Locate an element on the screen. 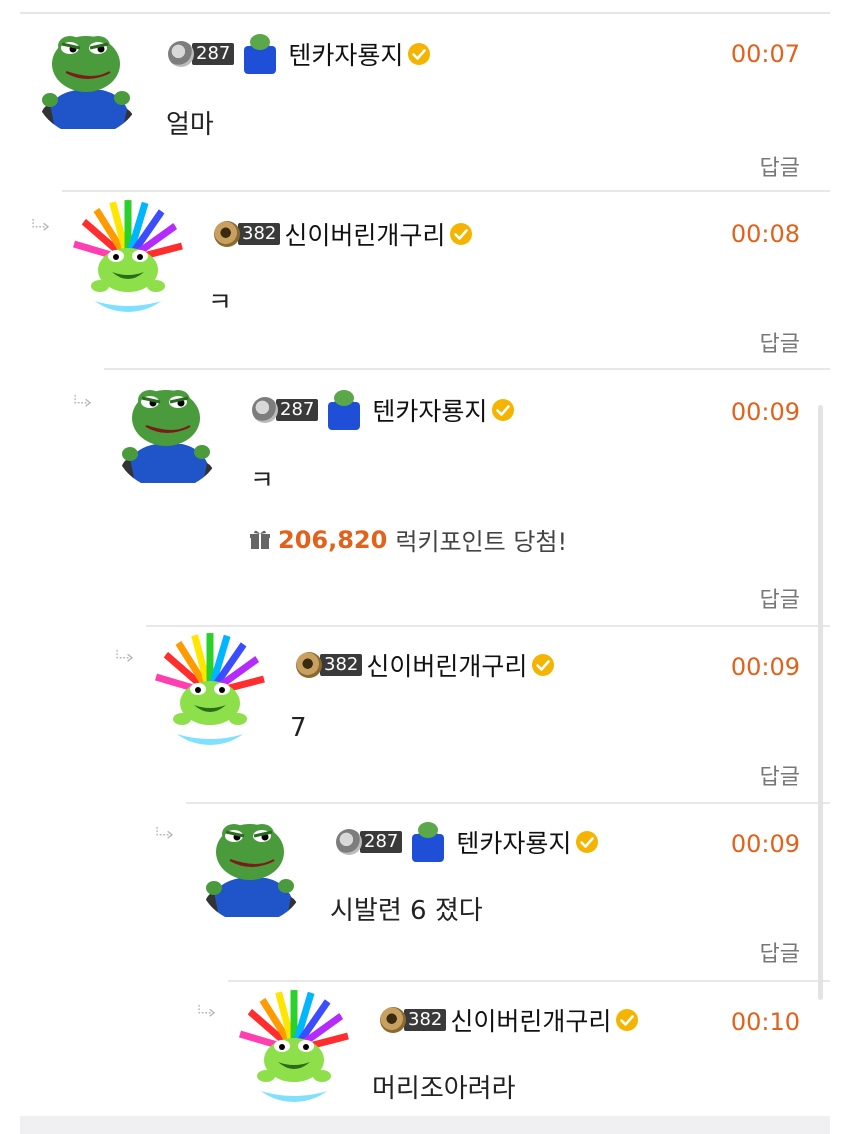  comment: 382 신이버린개구리 00:10 머리조아려라 is located at coordinates (514, 1048).